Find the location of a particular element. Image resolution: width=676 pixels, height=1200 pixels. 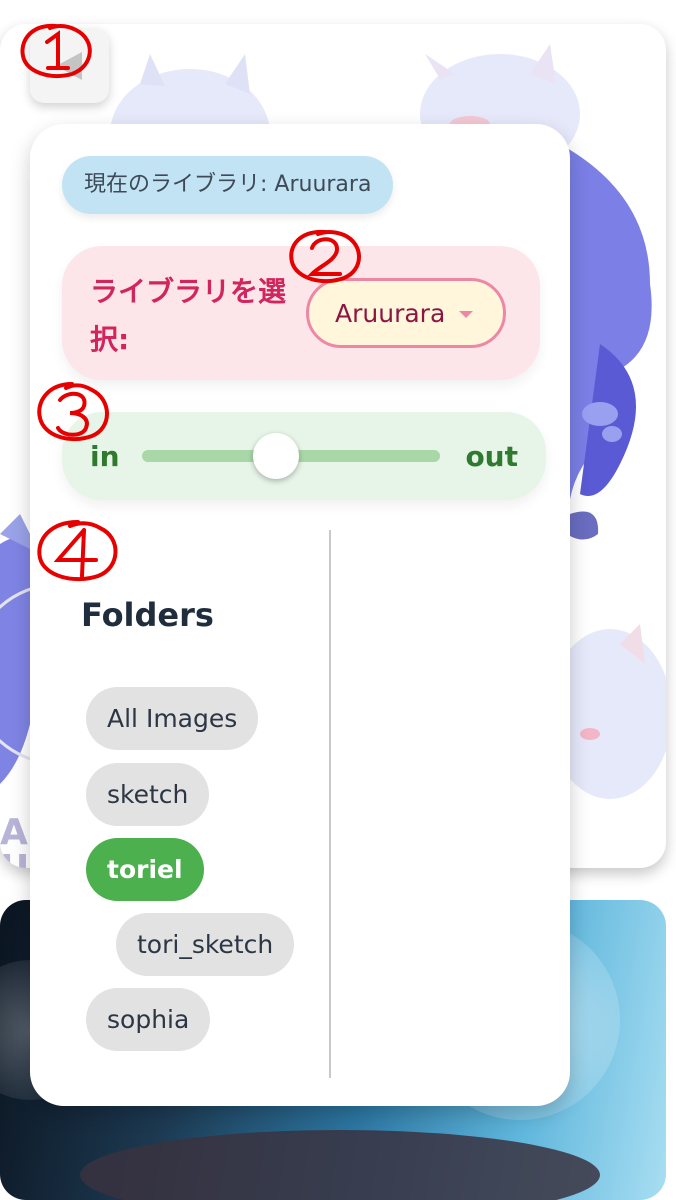

folder-item-tori-sketch: tori_sketch is located at coordinates (205, 944).